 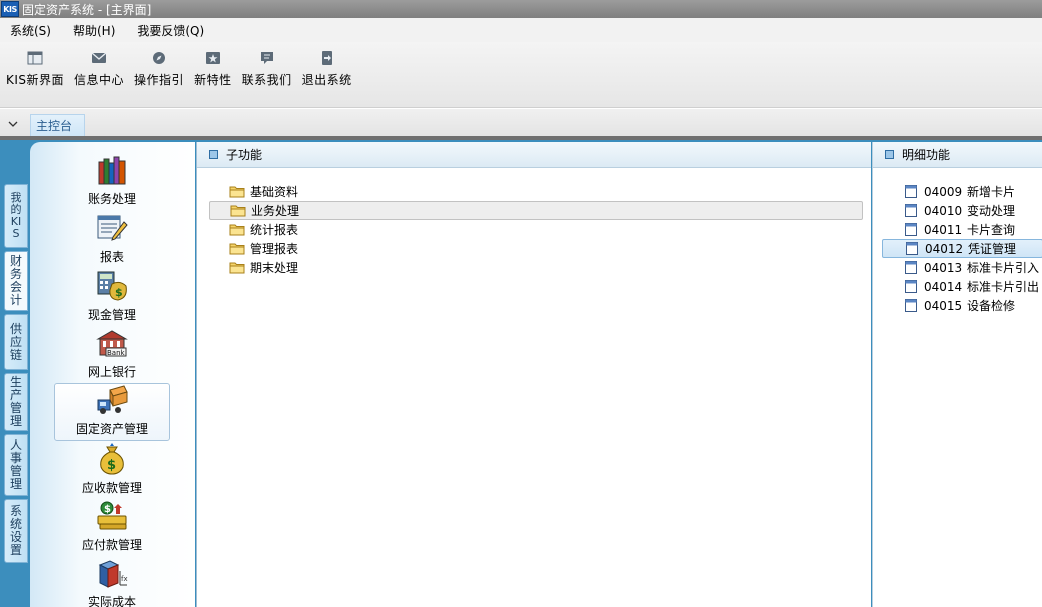 I want to click on side-tab-system-settings: 系统设置, so click(x=16, y=531).